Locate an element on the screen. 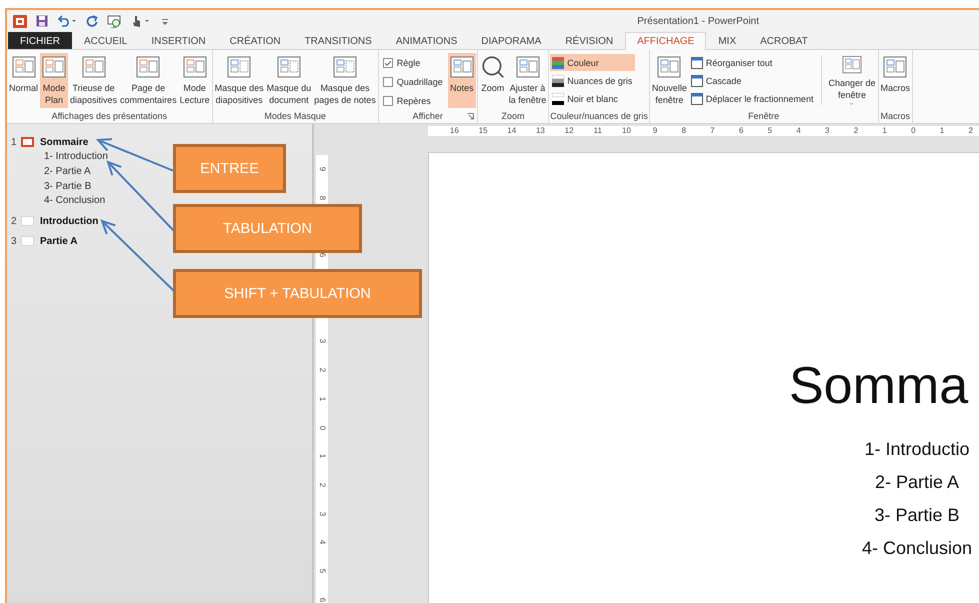 The width and height of the screenshot is (979, 603). ribbon-tab: INSERTION is located at coordinates (178, 40).